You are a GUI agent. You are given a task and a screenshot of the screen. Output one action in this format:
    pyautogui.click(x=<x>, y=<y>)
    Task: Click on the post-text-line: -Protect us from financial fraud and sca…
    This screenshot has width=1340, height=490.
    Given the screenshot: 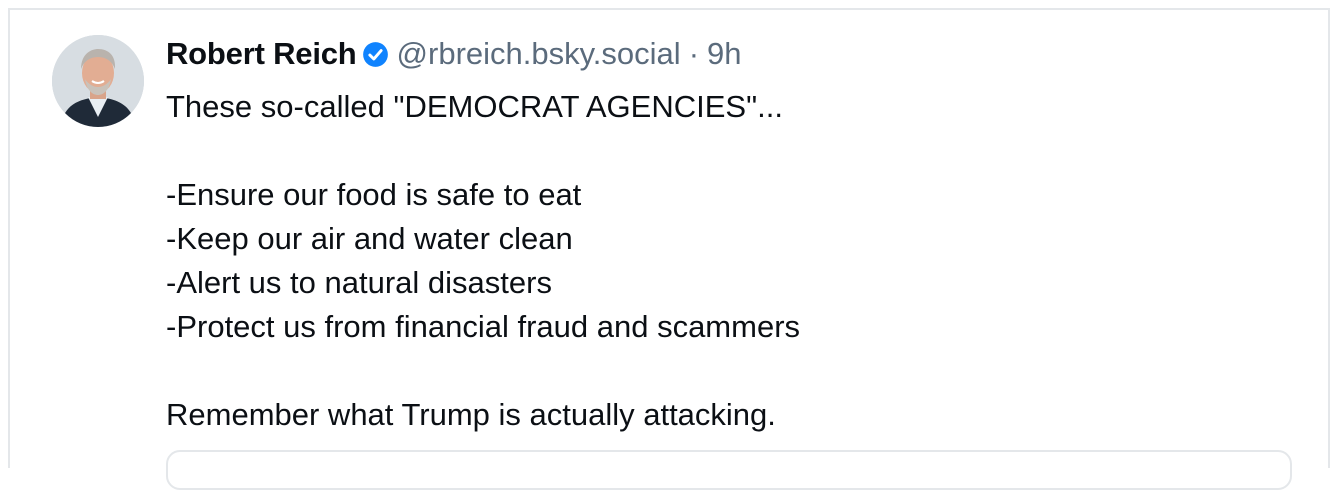 What is the action you would take?
    pyautogui.click(x=483, y=326)
    